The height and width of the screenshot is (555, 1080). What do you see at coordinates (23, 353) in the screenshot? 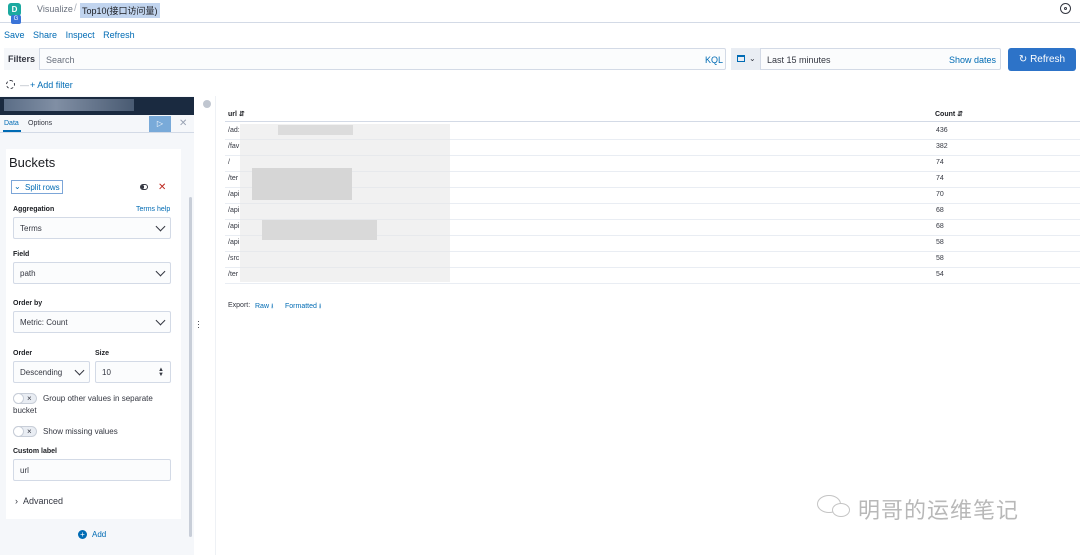
I see `order-label: Order` at bounding box center [23, 353].